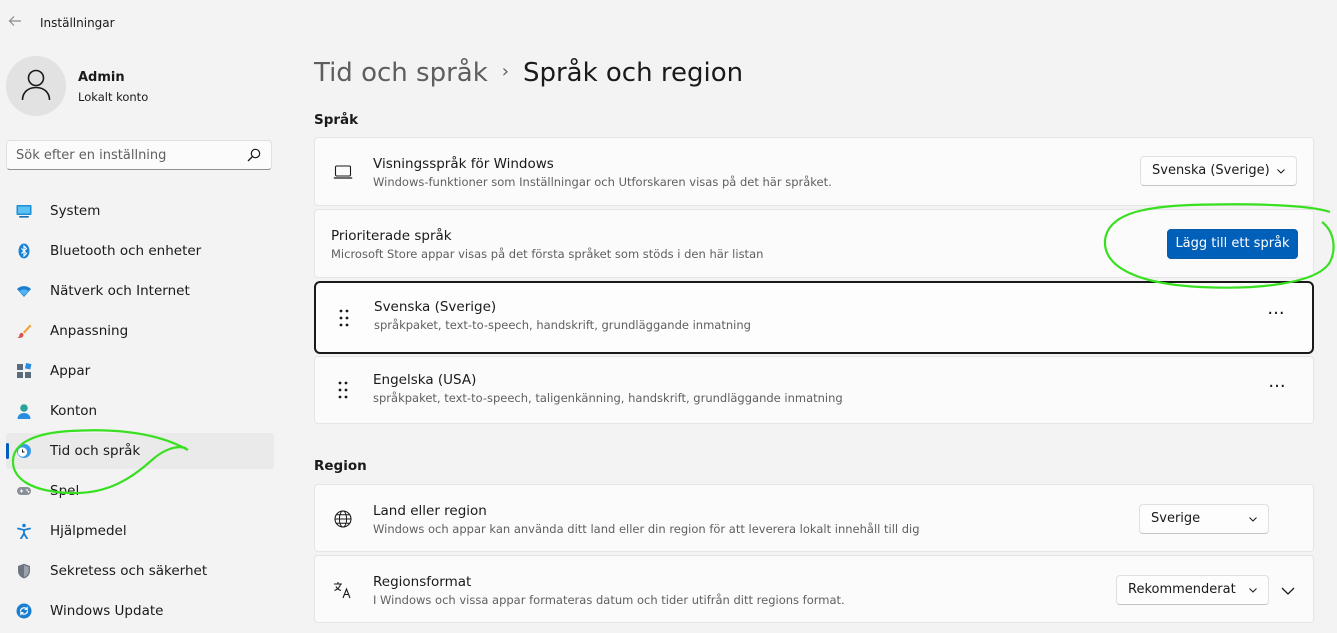  I want to click on sidebar-item-network: Nätverk och Internet, so click(140, 291).